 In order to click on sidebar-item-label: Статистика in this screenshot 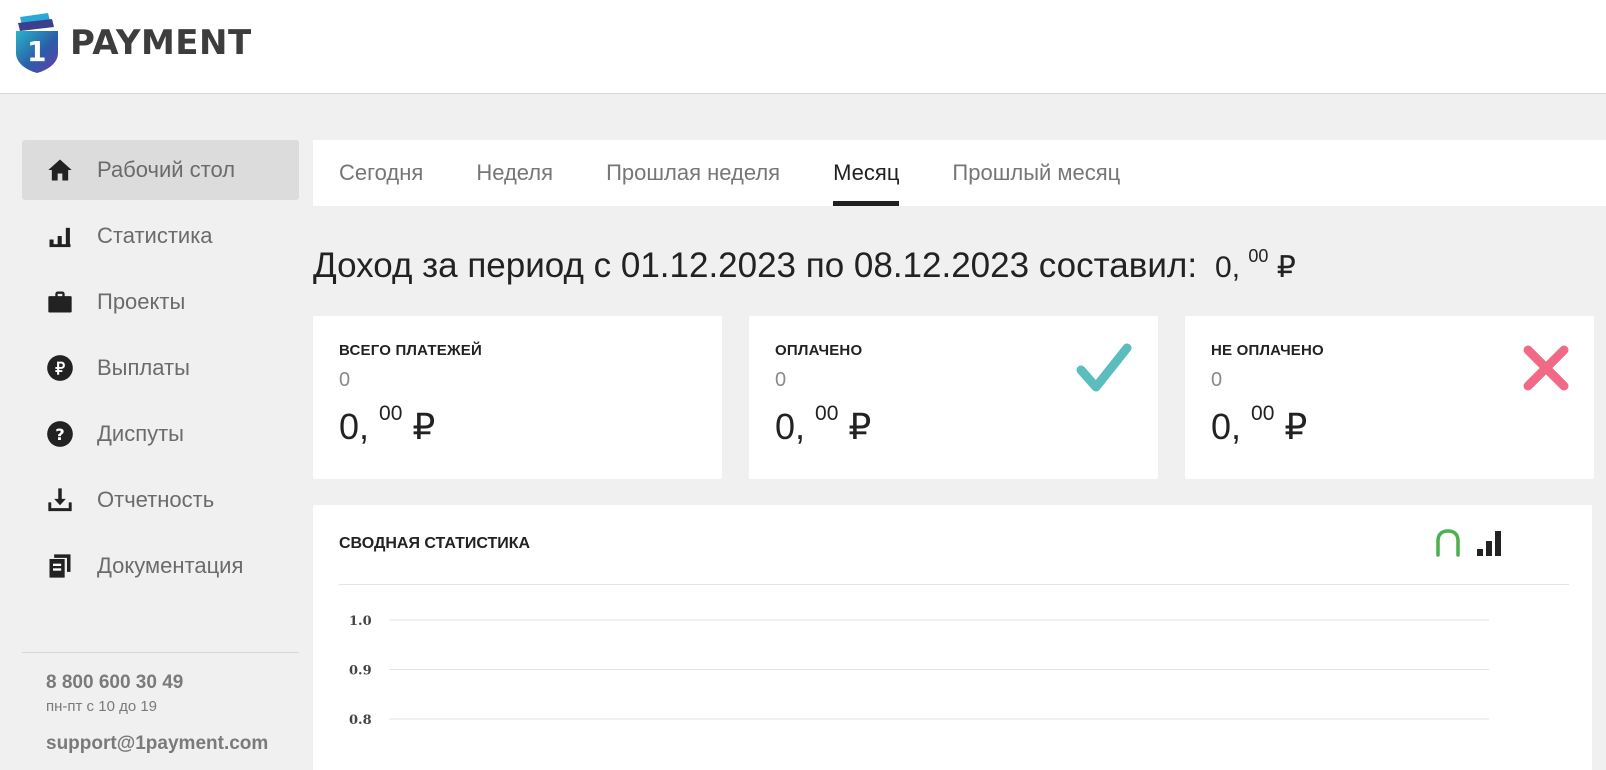, I will do `click(155, 235)`.